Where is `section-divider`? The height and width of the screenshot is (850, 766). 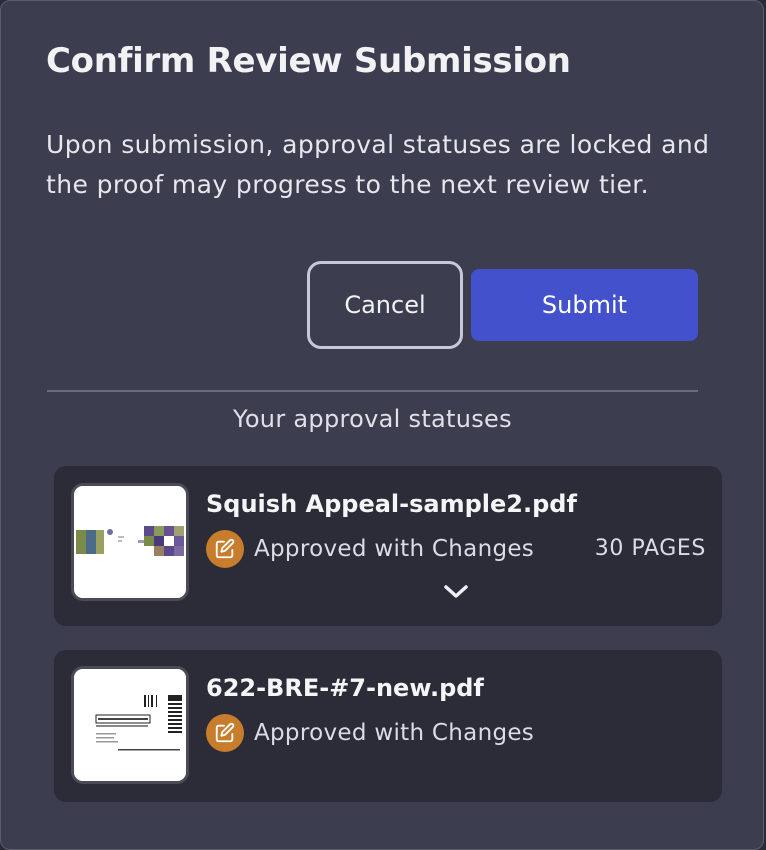
section-divider is located at coordinates (372, 391).